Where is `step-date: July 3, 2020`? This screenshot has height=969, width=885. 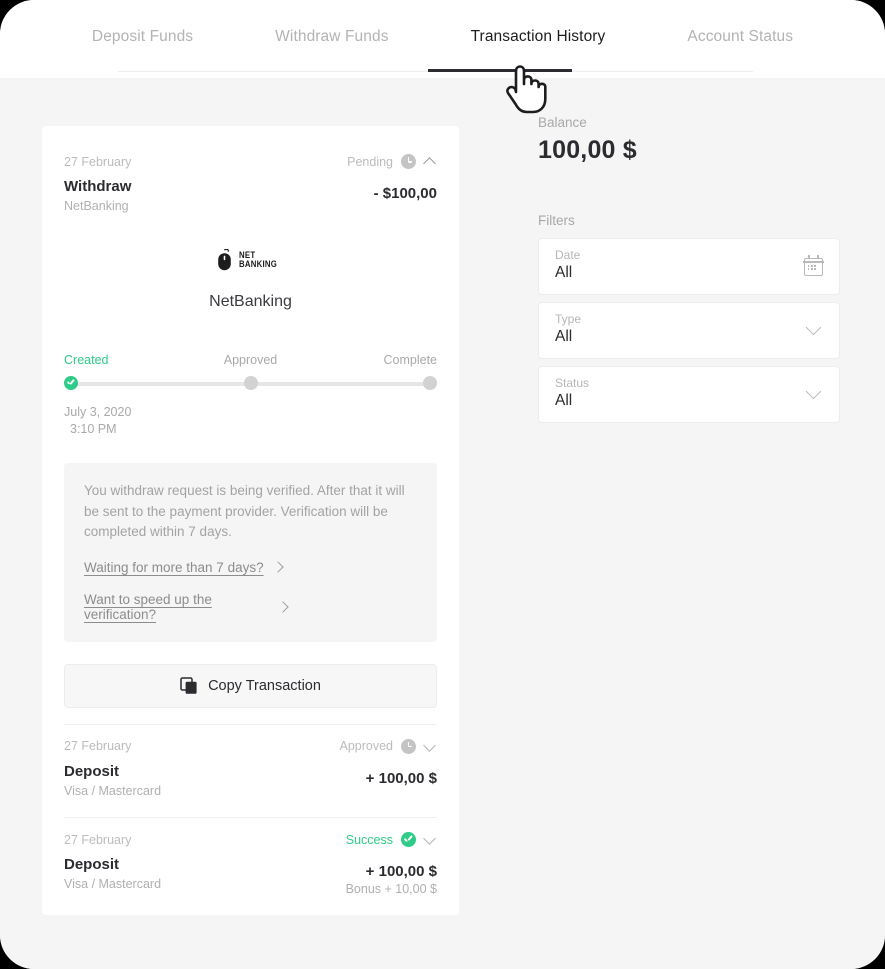
step-date: July 3, 2020 is located at coordinates (98, 412).